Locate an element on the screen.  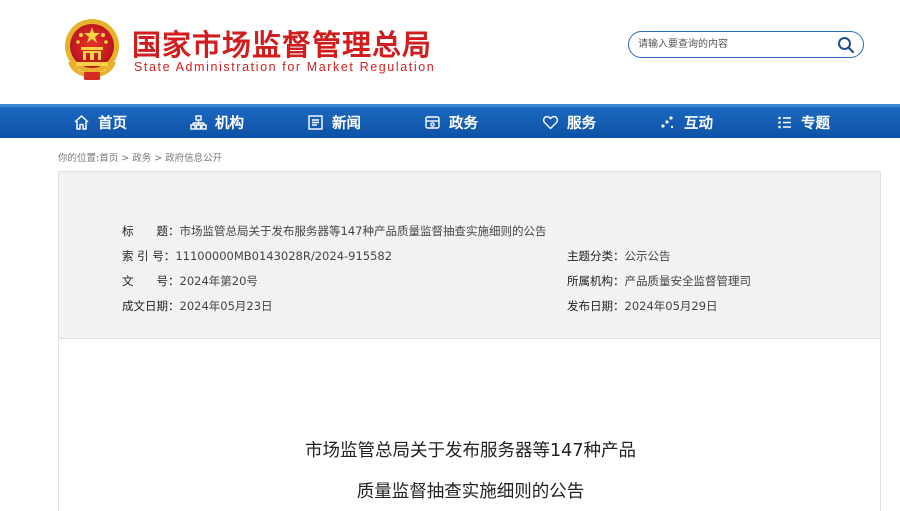
topic-icon is located at coordinates (784, 122).